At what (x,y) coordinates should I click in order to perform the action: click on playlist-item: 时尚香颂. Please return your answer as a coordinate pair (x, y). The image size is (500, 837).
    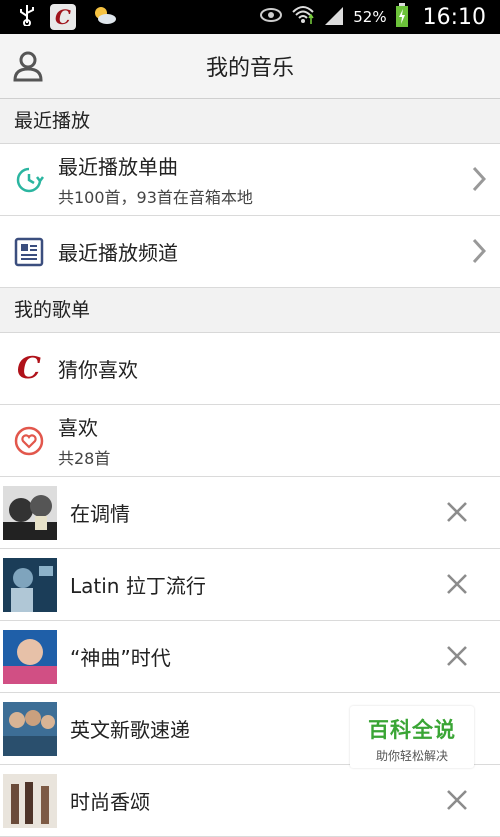
    Looking at the image, I should click on (250, 801).